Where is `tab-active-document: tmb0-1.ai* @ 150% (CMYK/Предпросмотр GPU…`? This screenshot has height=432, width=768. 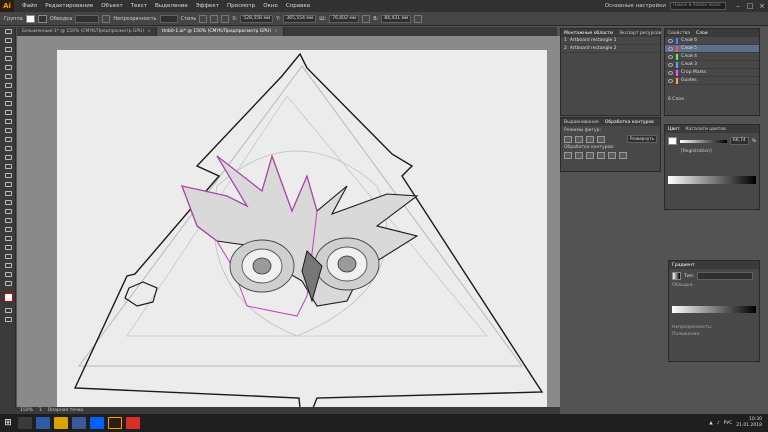 tab-active-document: tmb0-1.ai* @ 150% (CMYK/Предпросмотр GPU… is located at coordinates (220, 31).